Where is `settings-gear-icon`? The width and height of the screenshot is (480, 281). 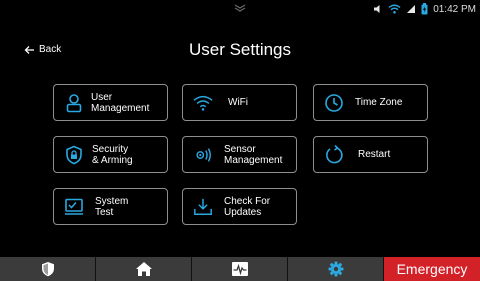
settings-gear-icon is located at coordinates (335, 269).